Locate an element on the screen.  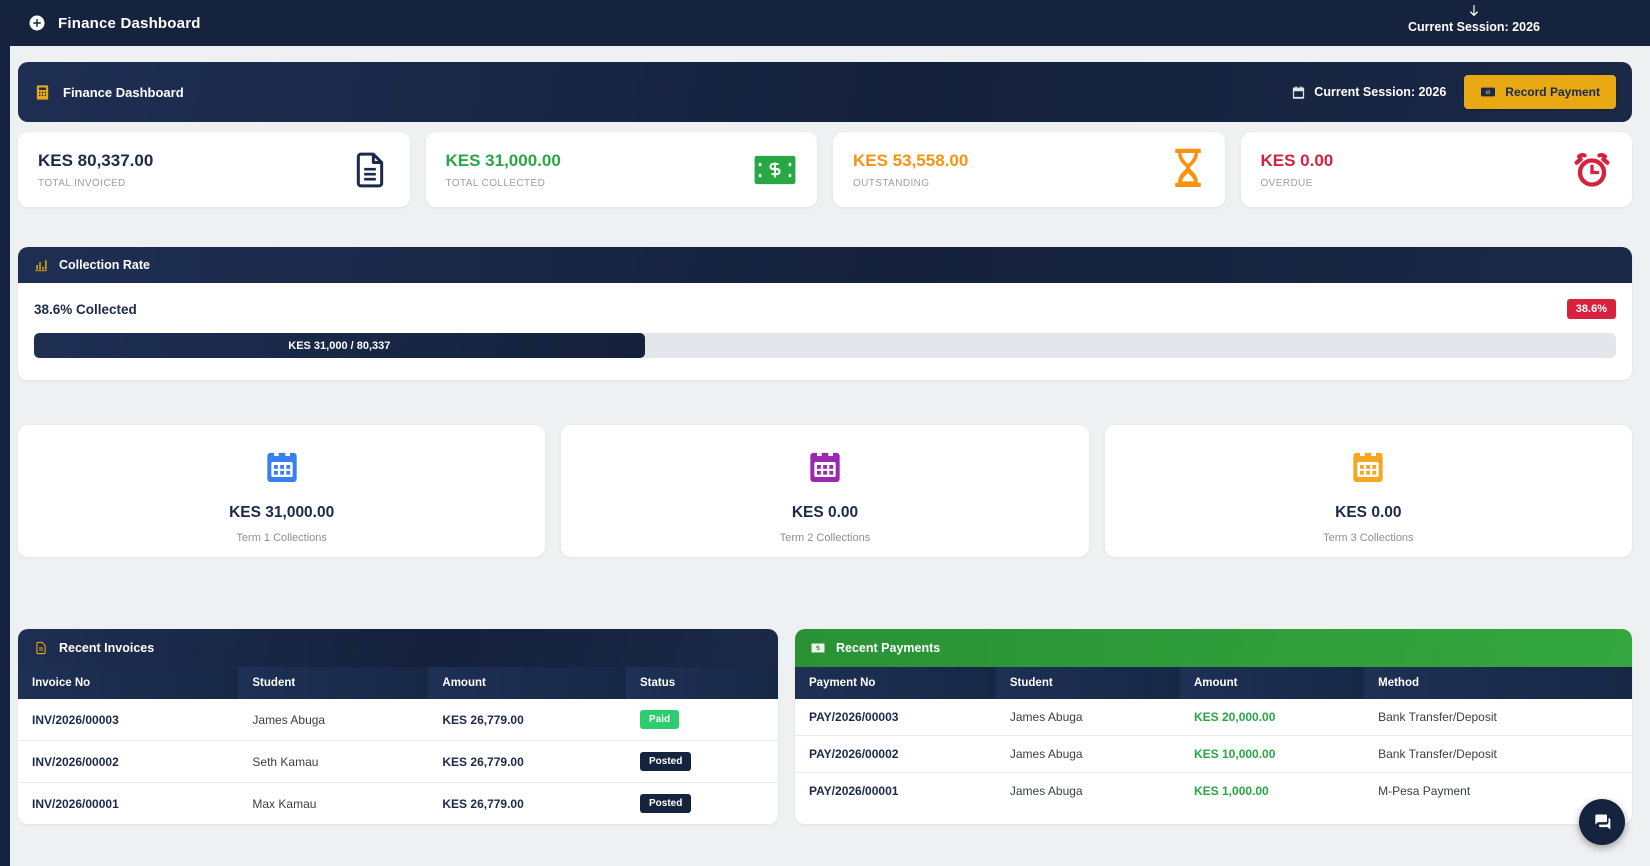
chat-bubbles-icon is located at coordinates (1602, 822).